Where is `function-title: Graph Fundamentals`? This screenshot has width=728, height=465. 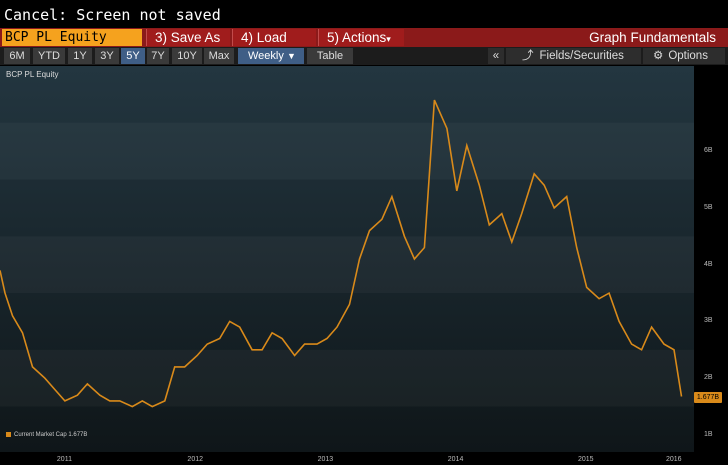 function-title: Graph Fundamentals is located at coordinates (652, 37).